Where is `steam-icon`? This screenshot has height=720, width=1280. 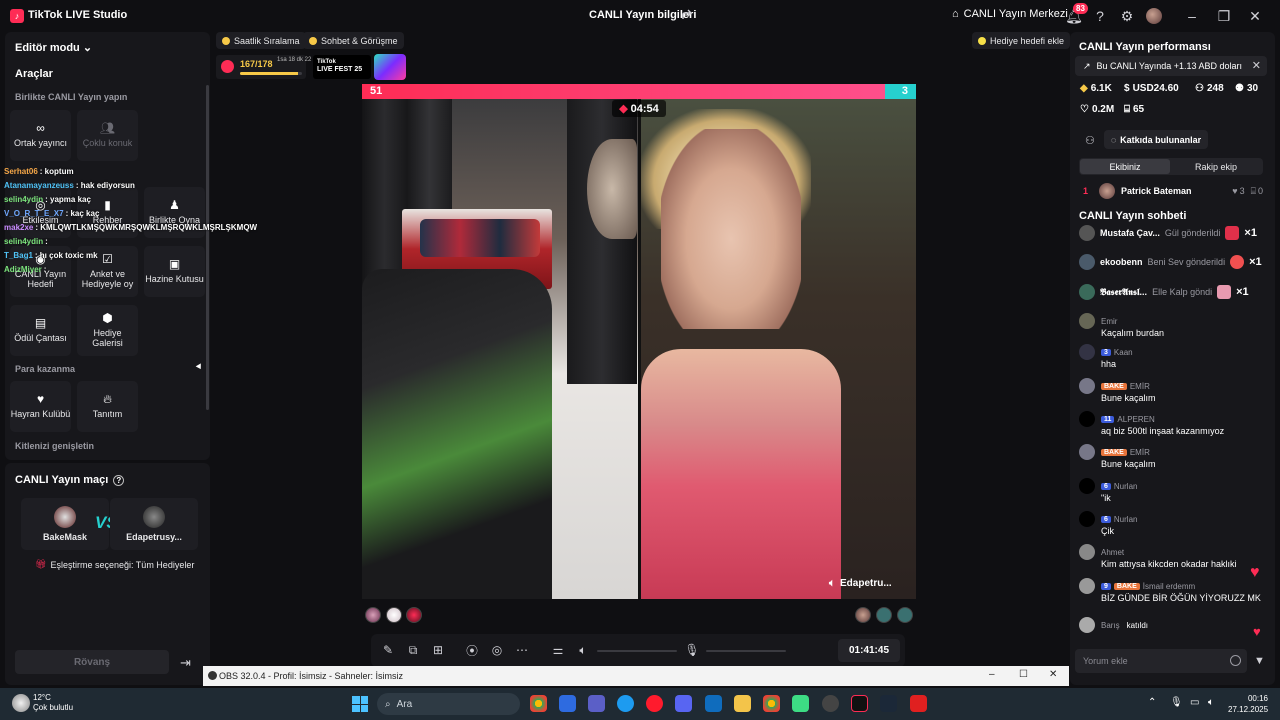
steam-icon is located at coordinates (888, 703).